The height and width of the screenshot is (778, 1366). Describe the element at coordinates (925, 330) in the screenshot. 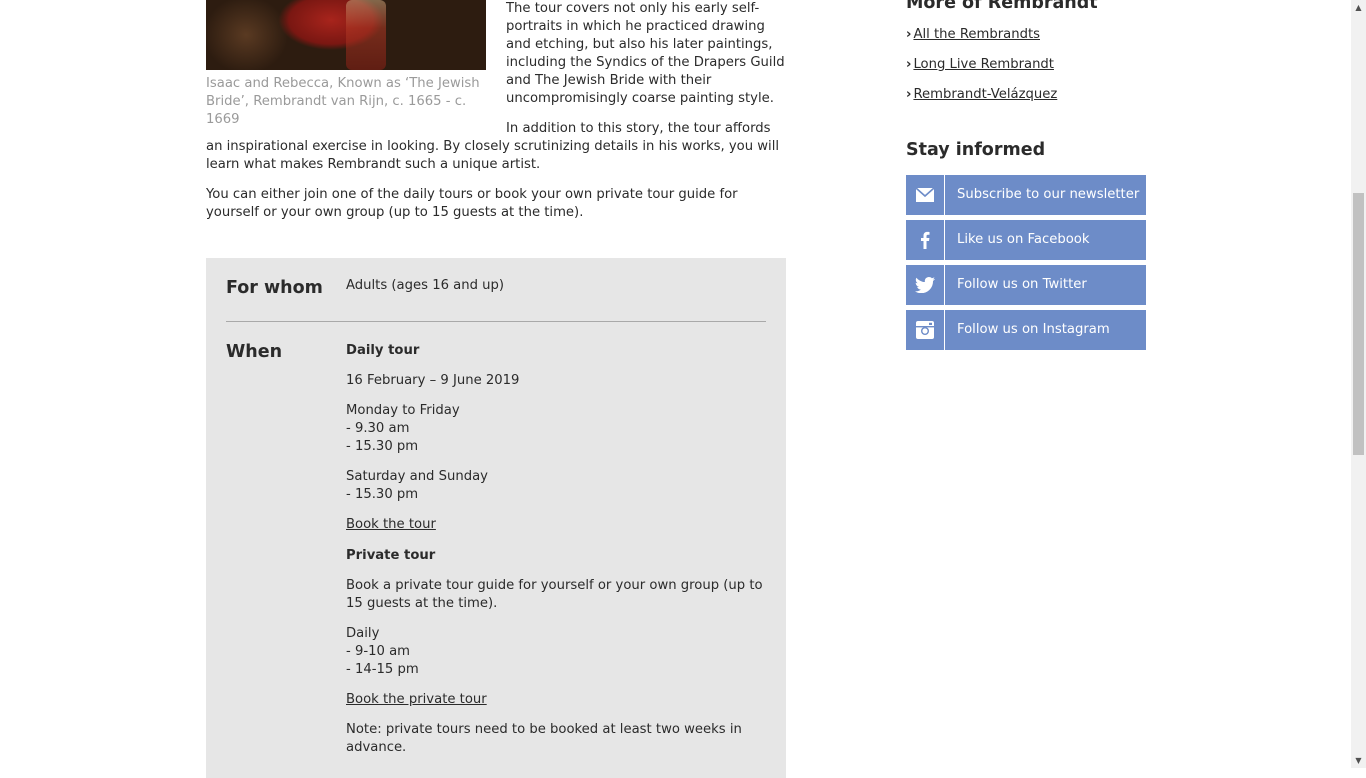

I see `instagram-icon` at that location.